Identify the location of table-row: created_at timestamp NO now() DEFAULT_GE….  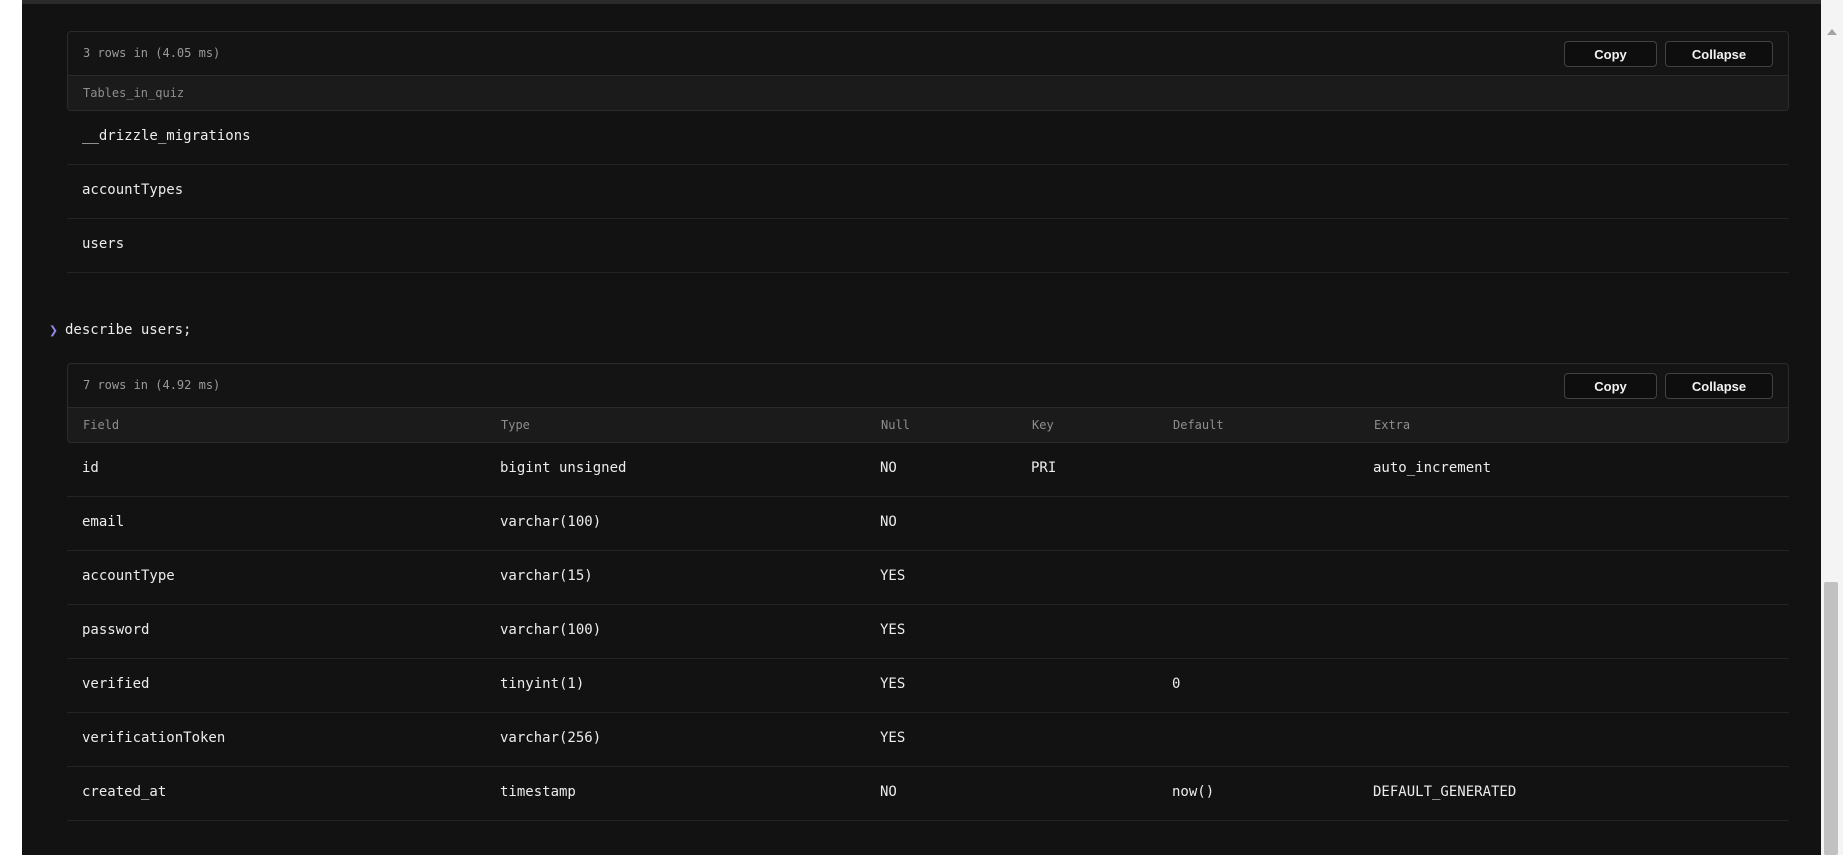
(928, 794).